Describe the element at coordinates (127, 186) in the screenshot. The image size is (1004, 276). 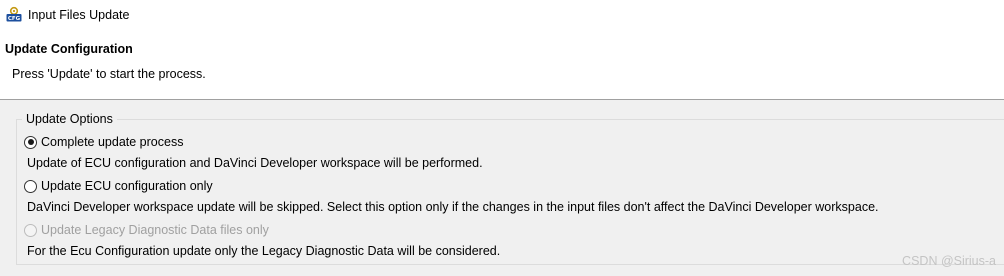
I see `update-ecu-config-label: Update ECU configuration only` at that location.